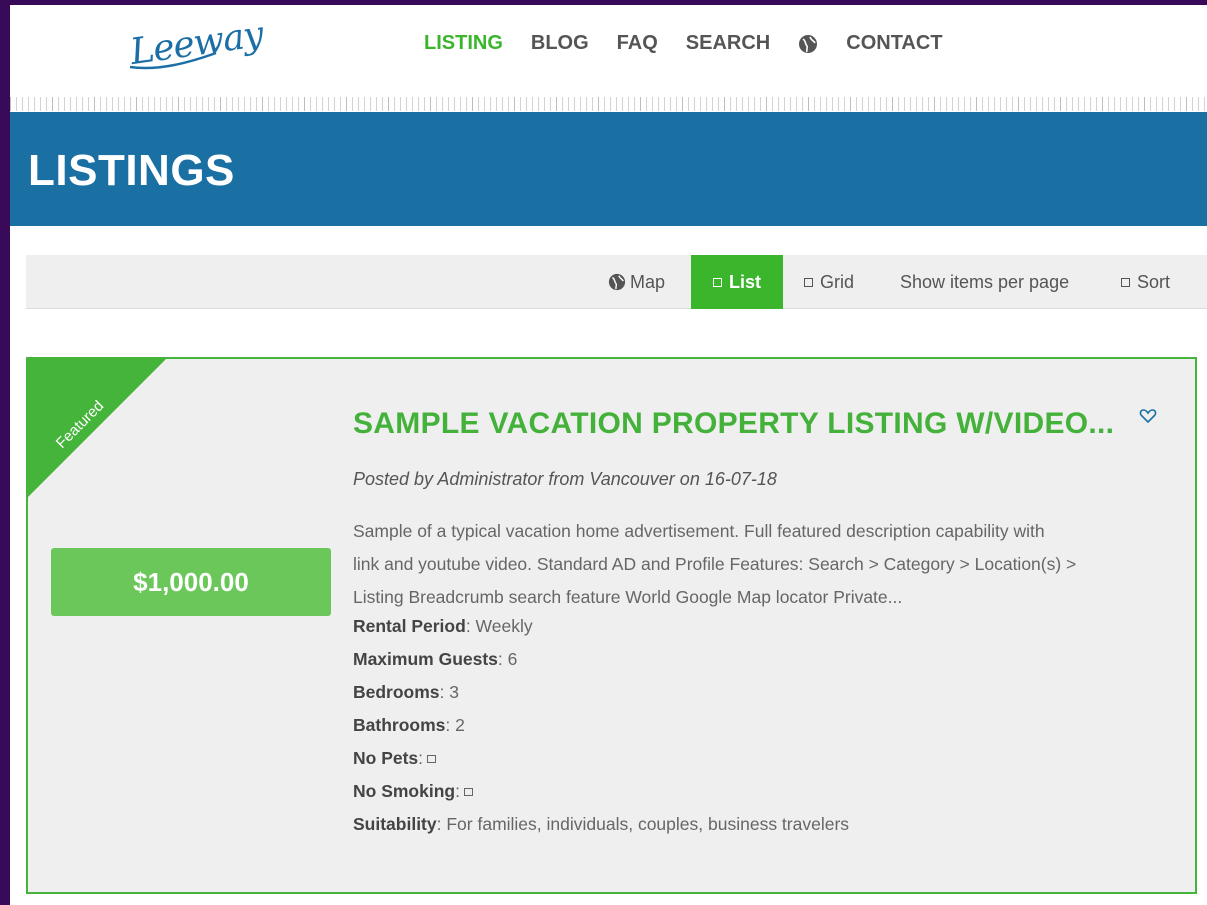  I want to click on spec-label: No Pets, so click(386, 758).